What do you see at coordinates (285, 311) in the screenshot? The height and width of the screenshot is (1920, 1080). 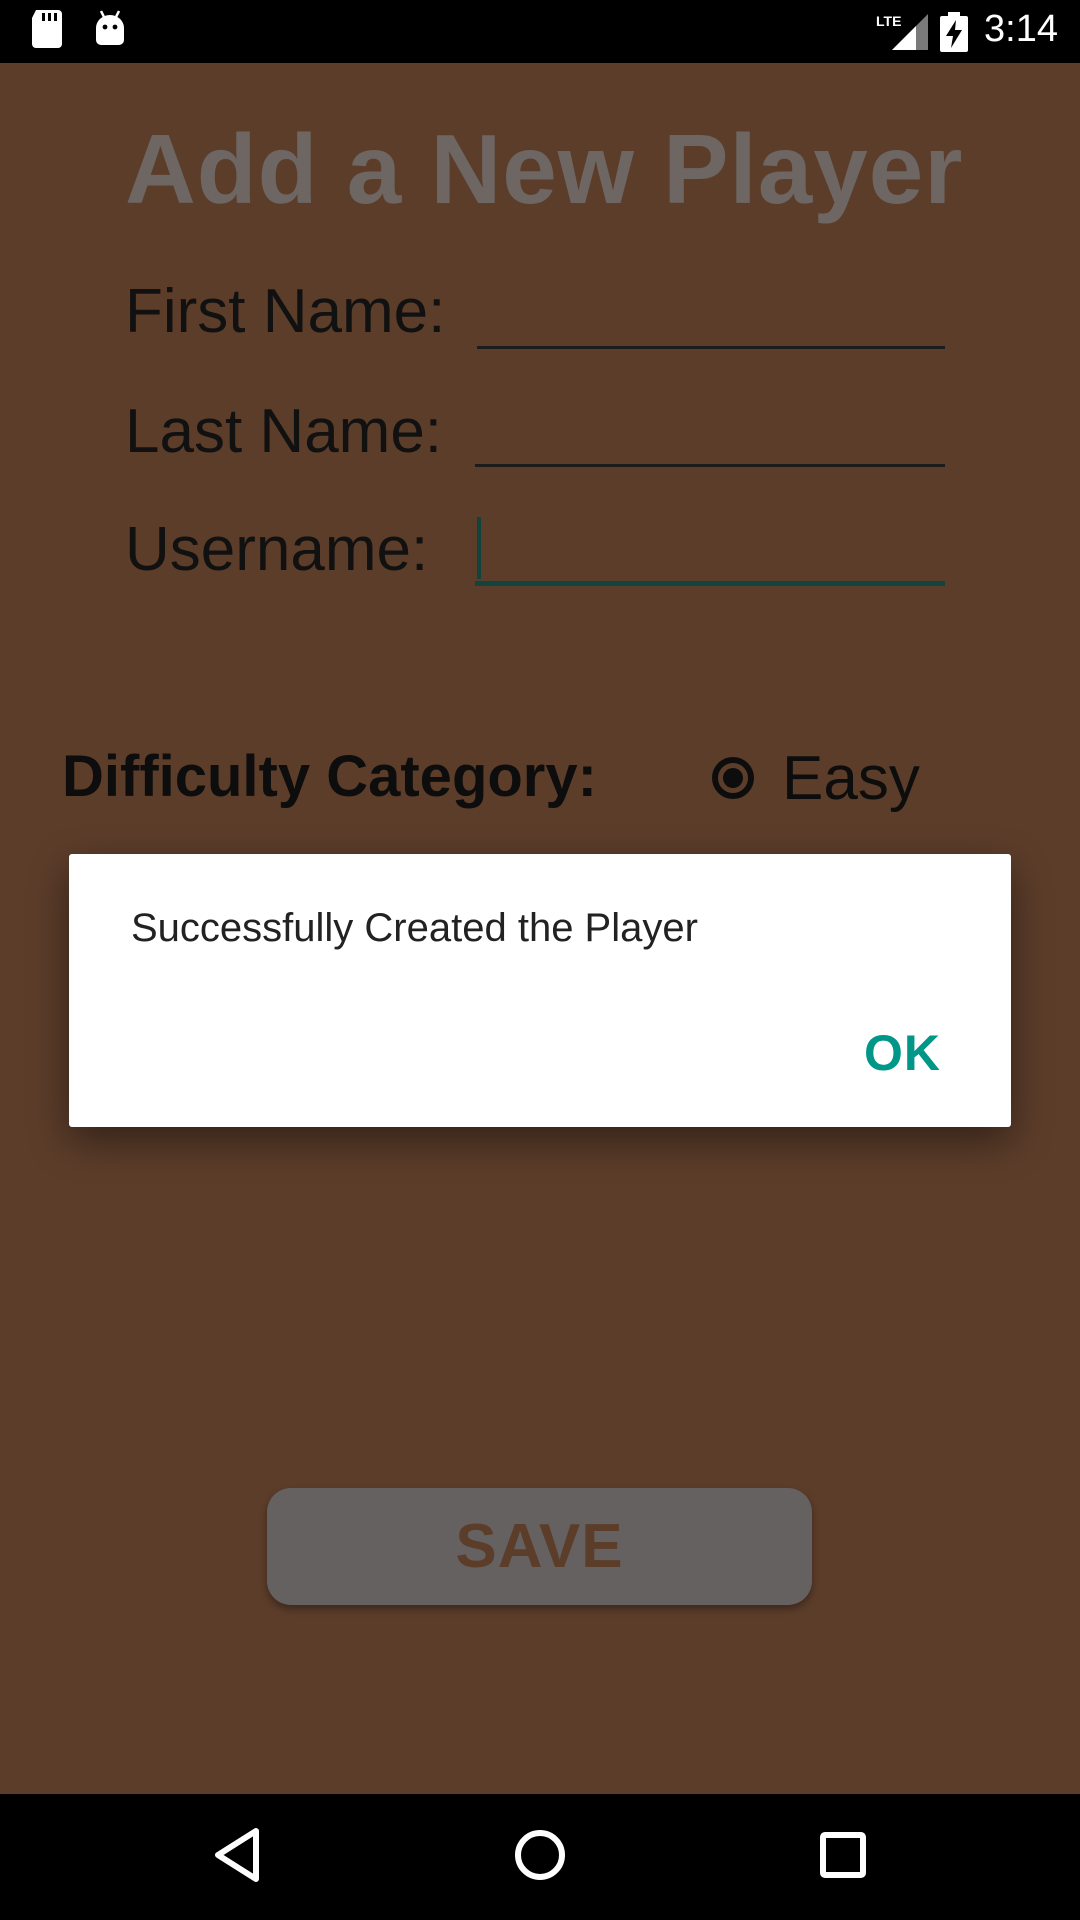 I see `first-name-label: First Name:` at bounding box center [285, 311].